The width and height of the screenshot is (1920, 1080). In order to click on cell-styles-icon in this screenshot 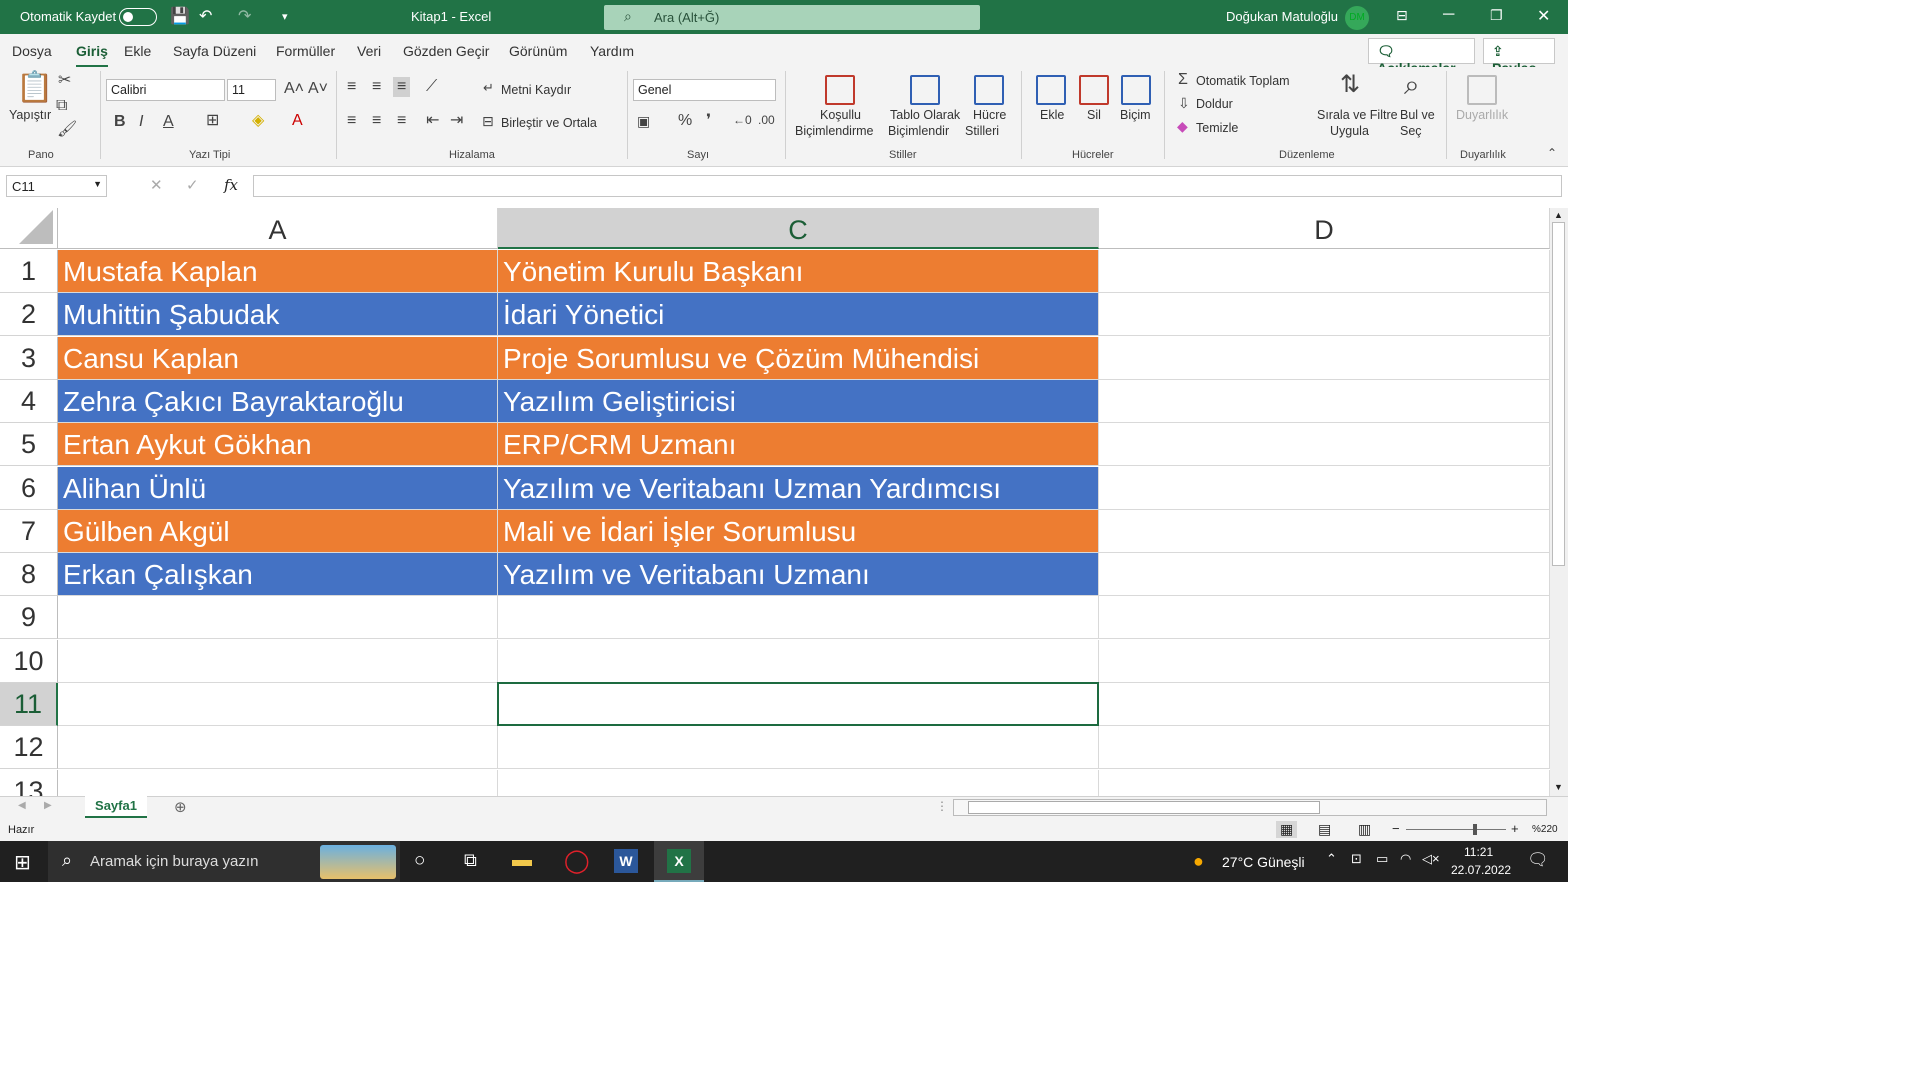, I will do `click(989, 90)`.